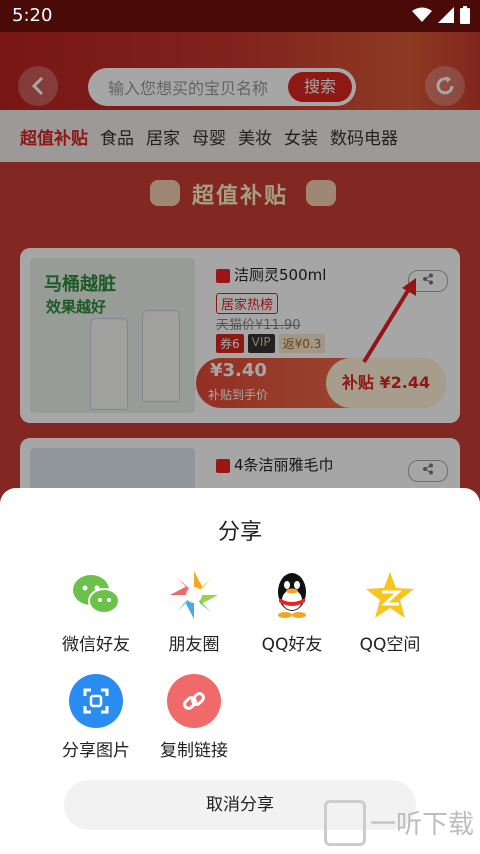 The height and width of the screenshot is (854, 480). I want to click on share-image: 分享图片, so click(96, 717).